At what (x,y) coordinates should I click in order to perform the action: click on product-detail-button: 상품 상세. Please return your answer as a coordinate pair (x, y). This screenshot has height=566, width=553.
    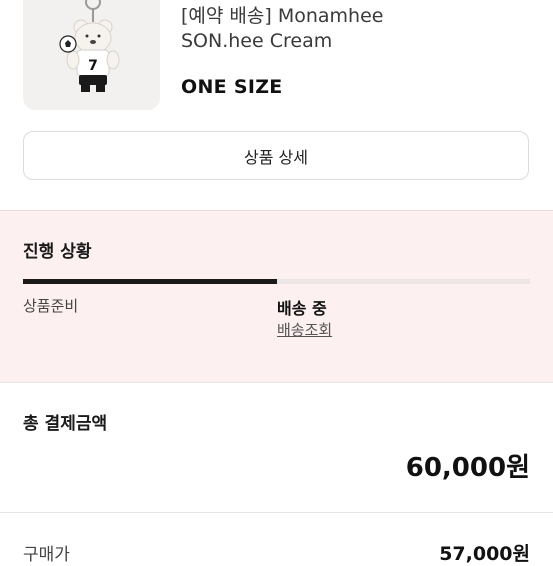
    Looking at the image, I should click on (276, 155).